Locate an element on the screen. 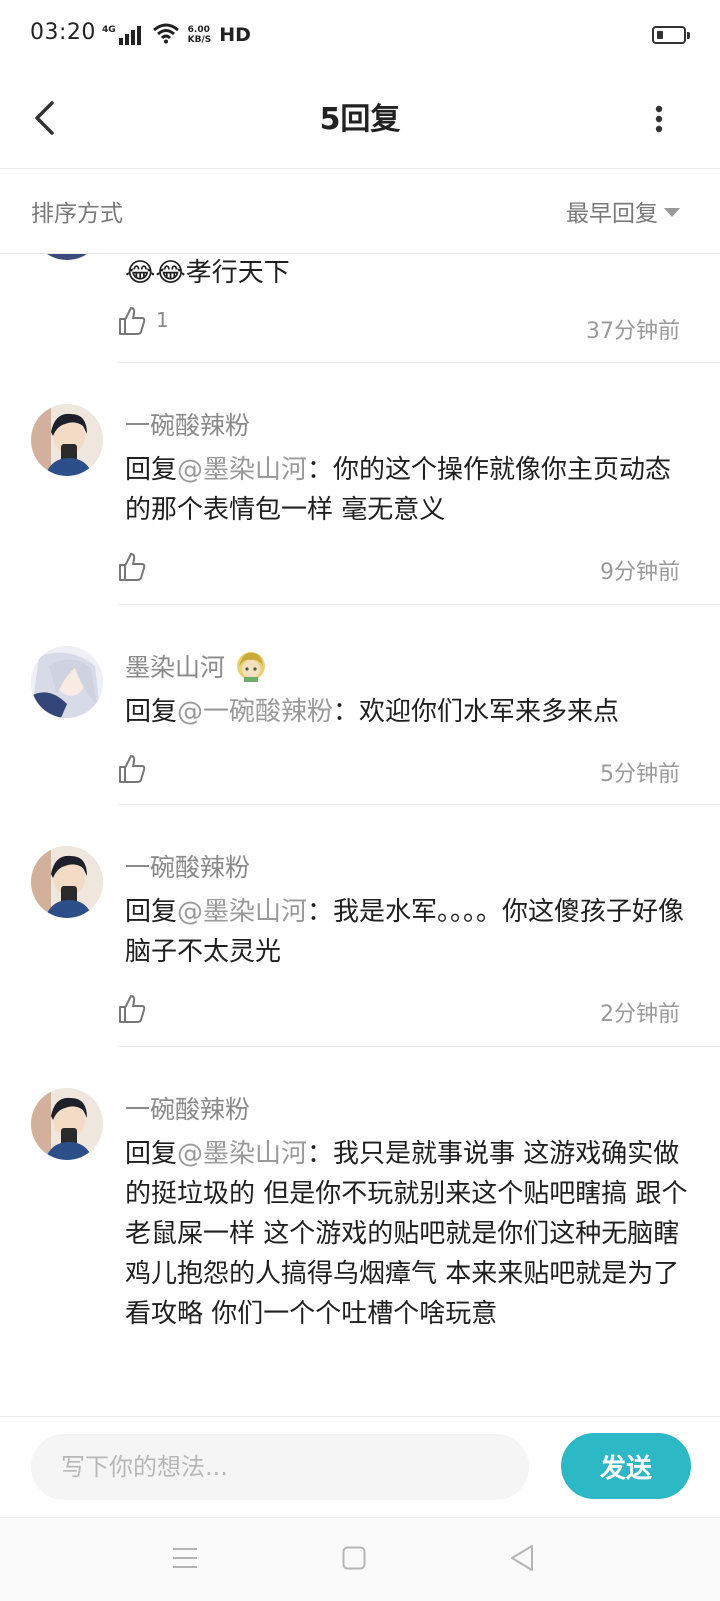 This screenshot has height=1601, width=720. page-title: 5回复 is located at coordinates (360, 119).